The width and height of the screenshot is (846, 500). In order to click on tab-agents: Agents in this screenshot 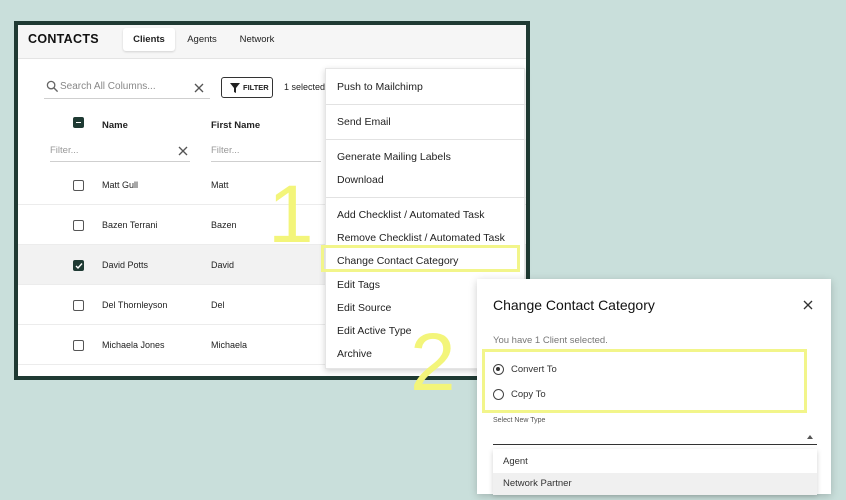, I will do `click(202, 39)`.